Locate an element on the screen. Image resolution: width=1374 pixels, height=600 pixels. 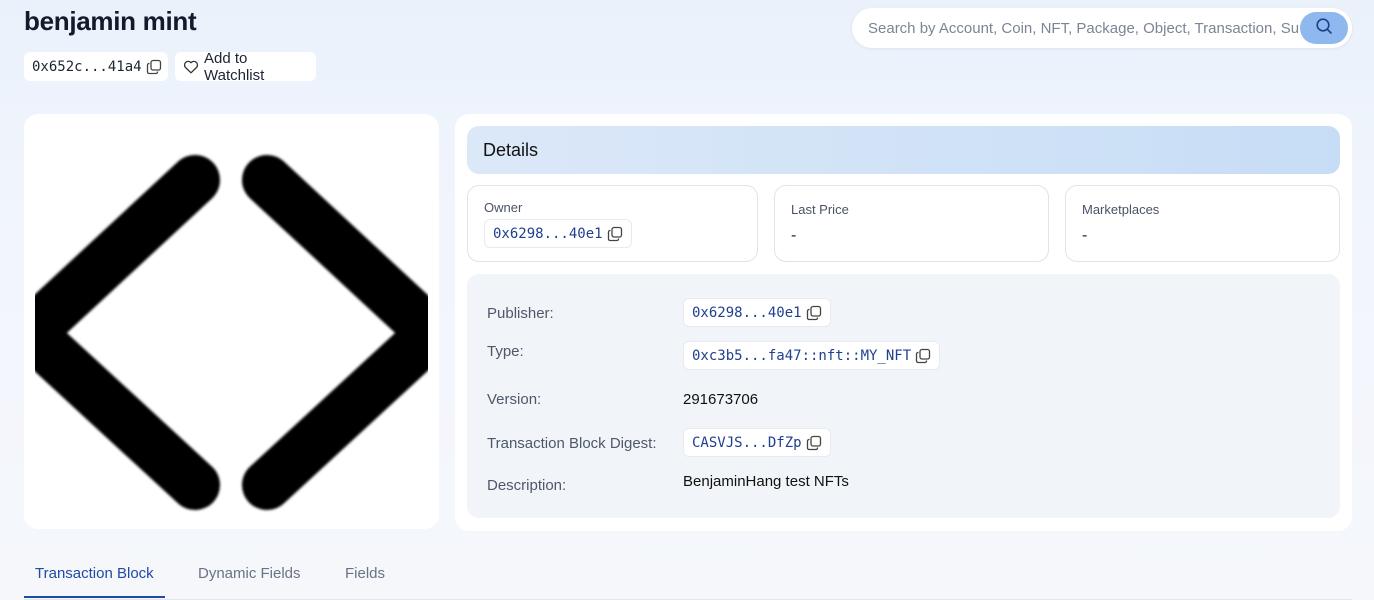
marketplaces-value: - is located at coordinates (1085, 235).